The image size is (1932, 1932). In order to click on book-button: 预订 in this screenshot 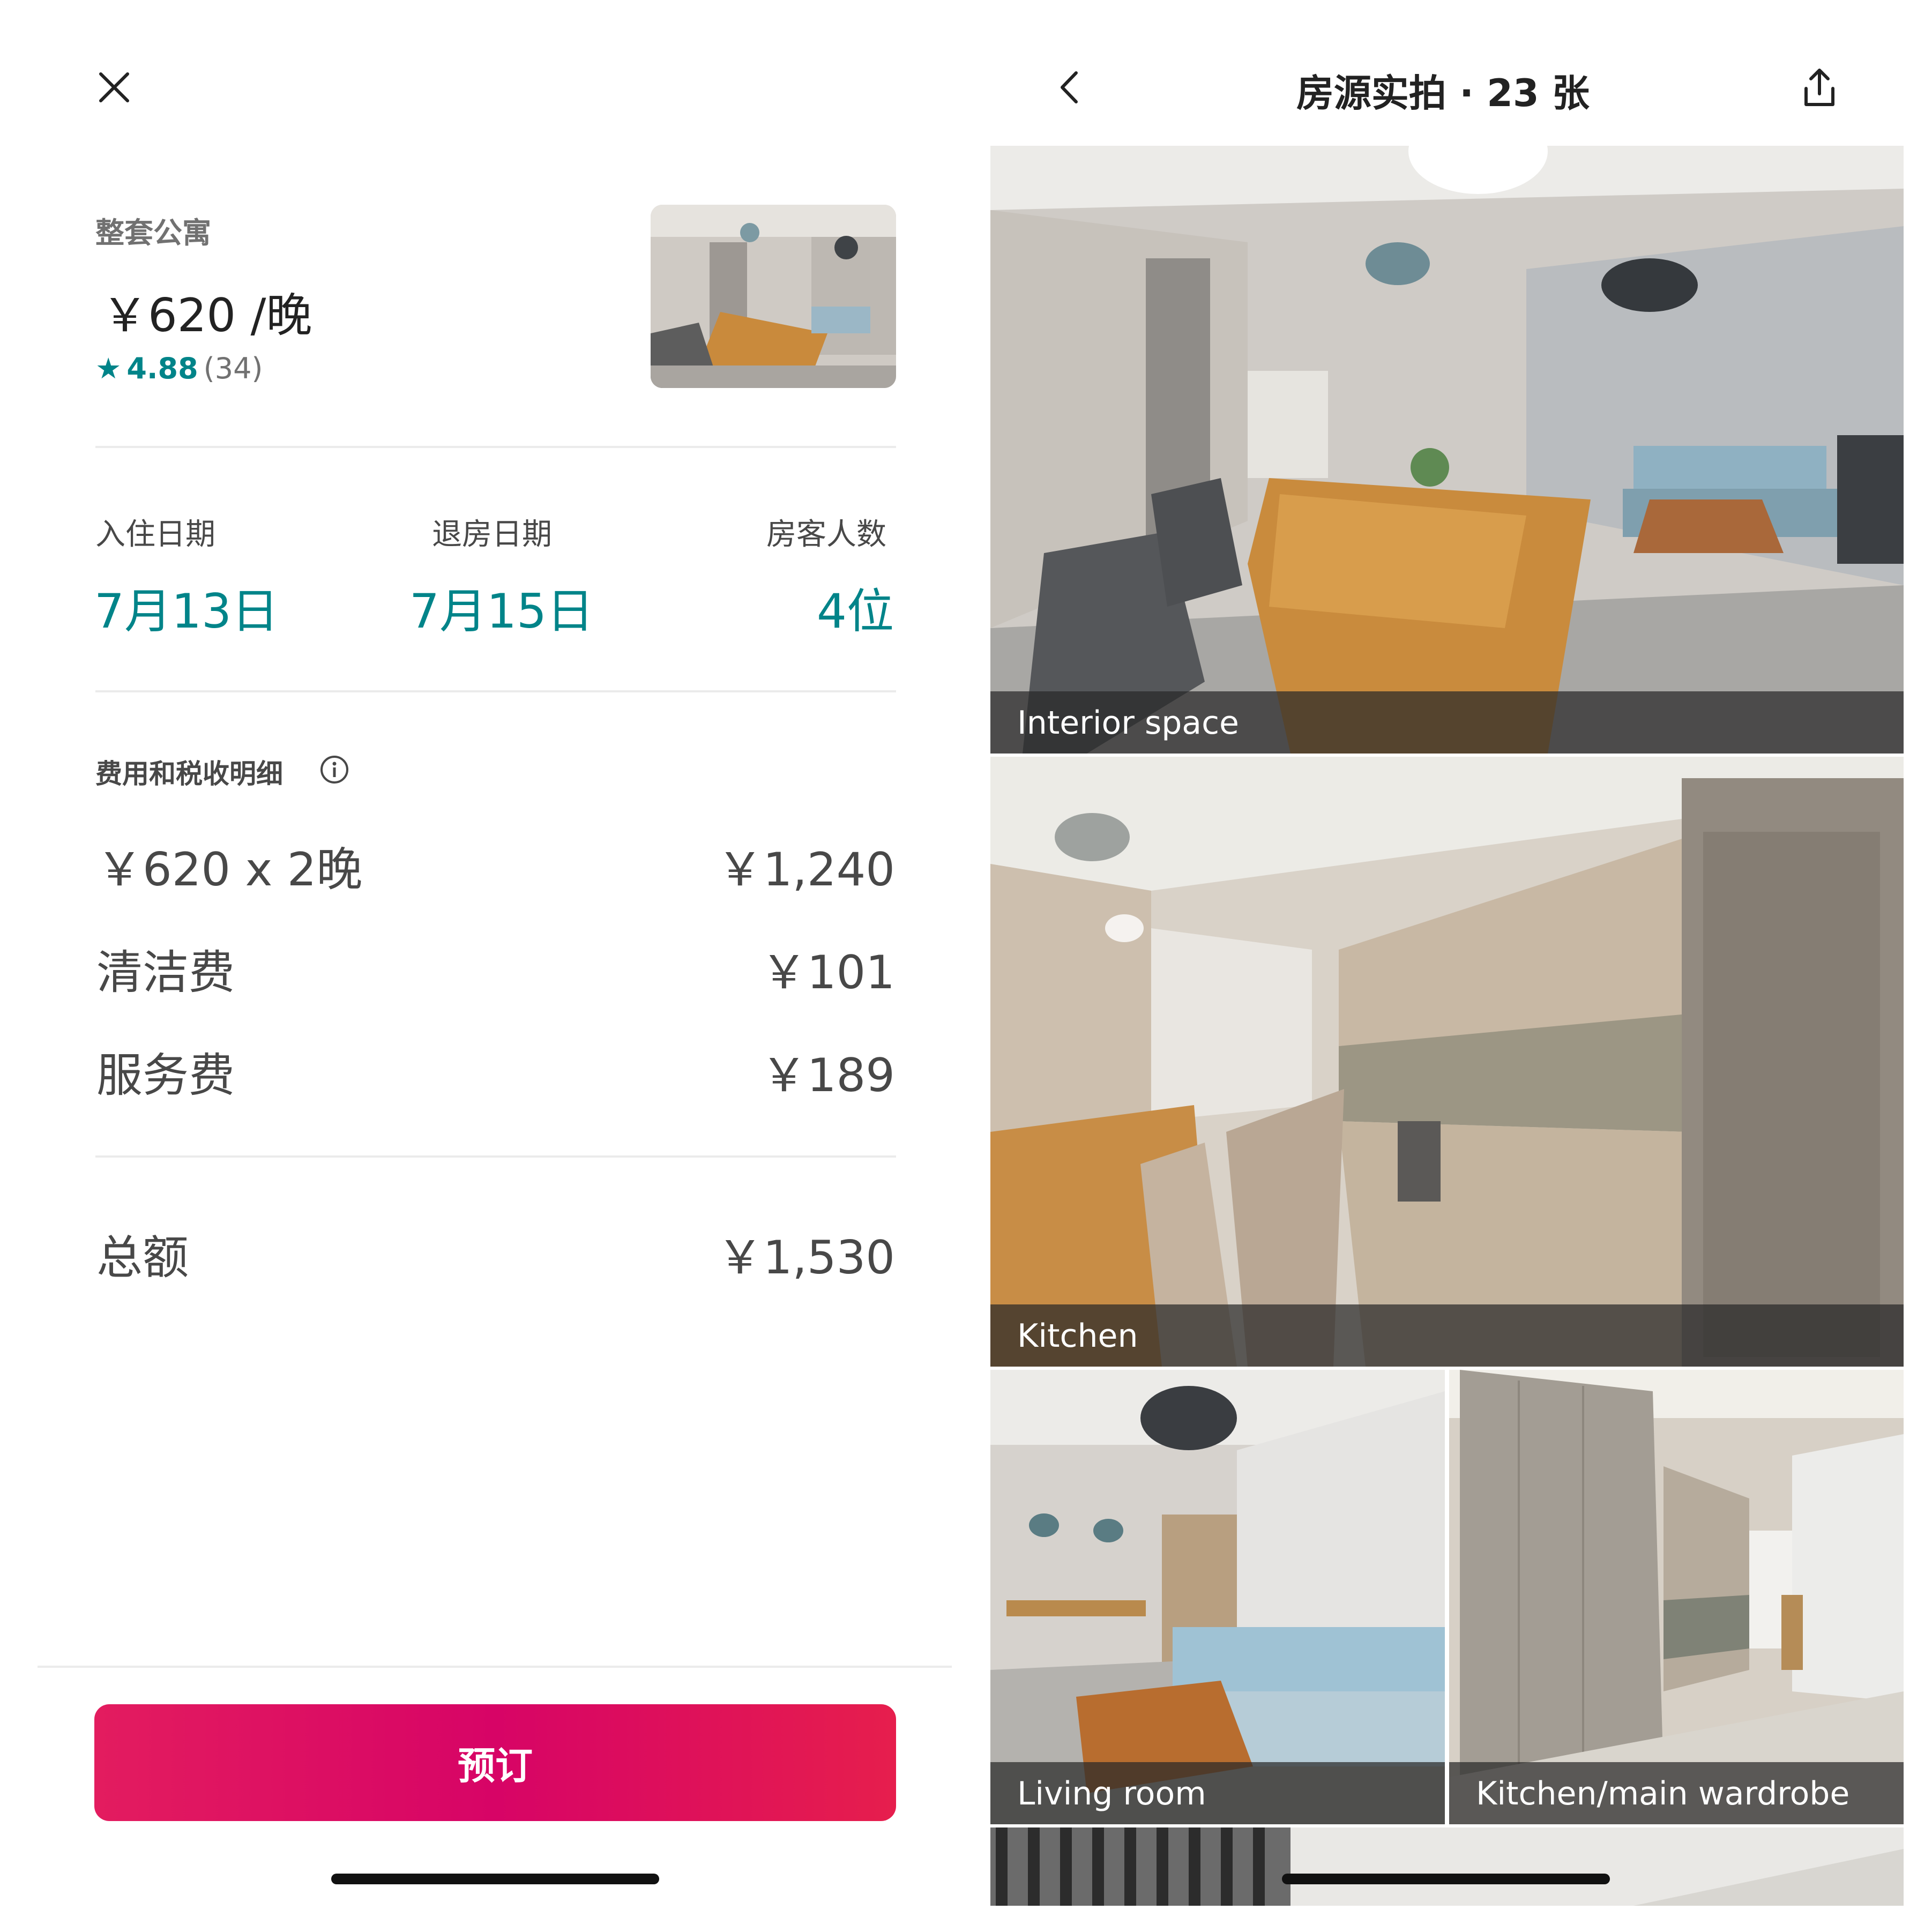, I will do `click(495, 1762)`.